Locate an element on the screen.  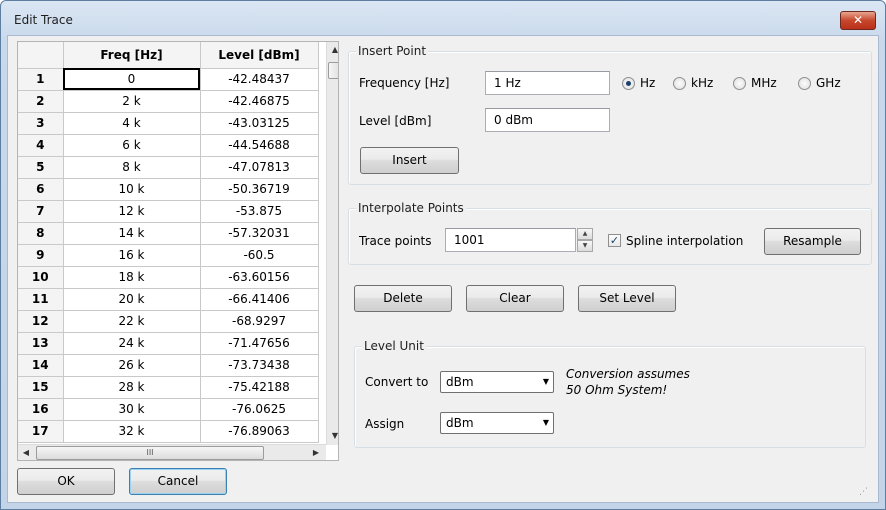
close-button: ✕ is located at coordinates (858, 20).